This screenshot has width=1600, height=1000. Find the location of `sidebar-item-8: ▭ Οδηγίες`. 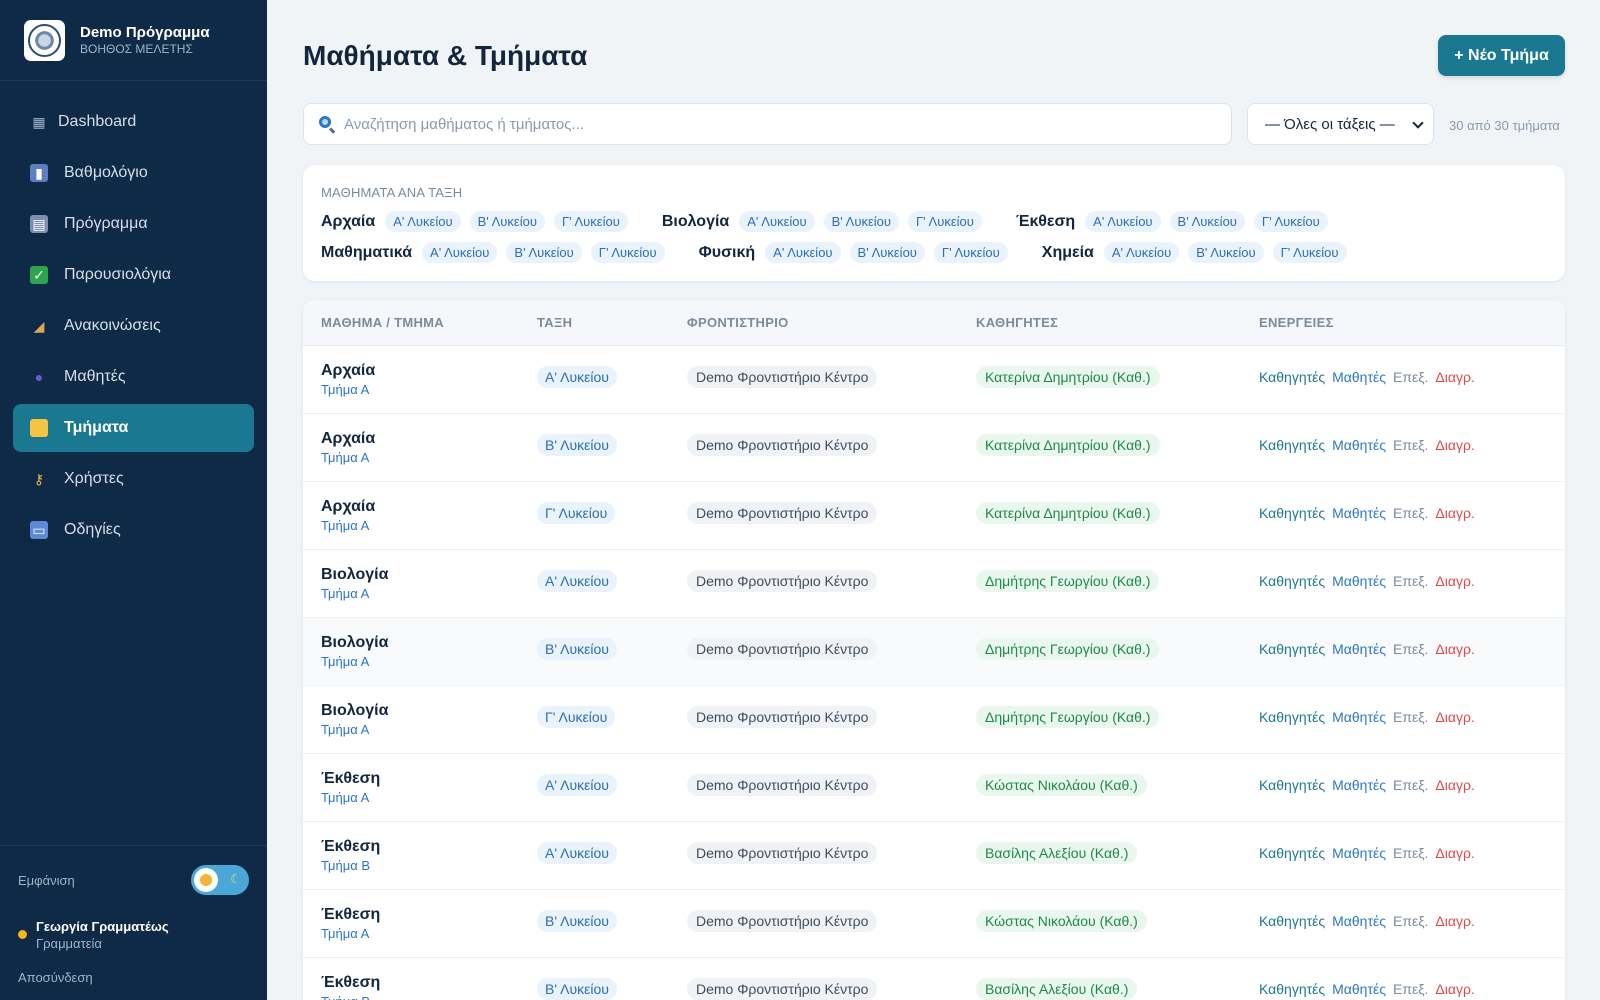

sidebar-item-8: ▭ Οδηγίες is located at coordinates (133, 530).